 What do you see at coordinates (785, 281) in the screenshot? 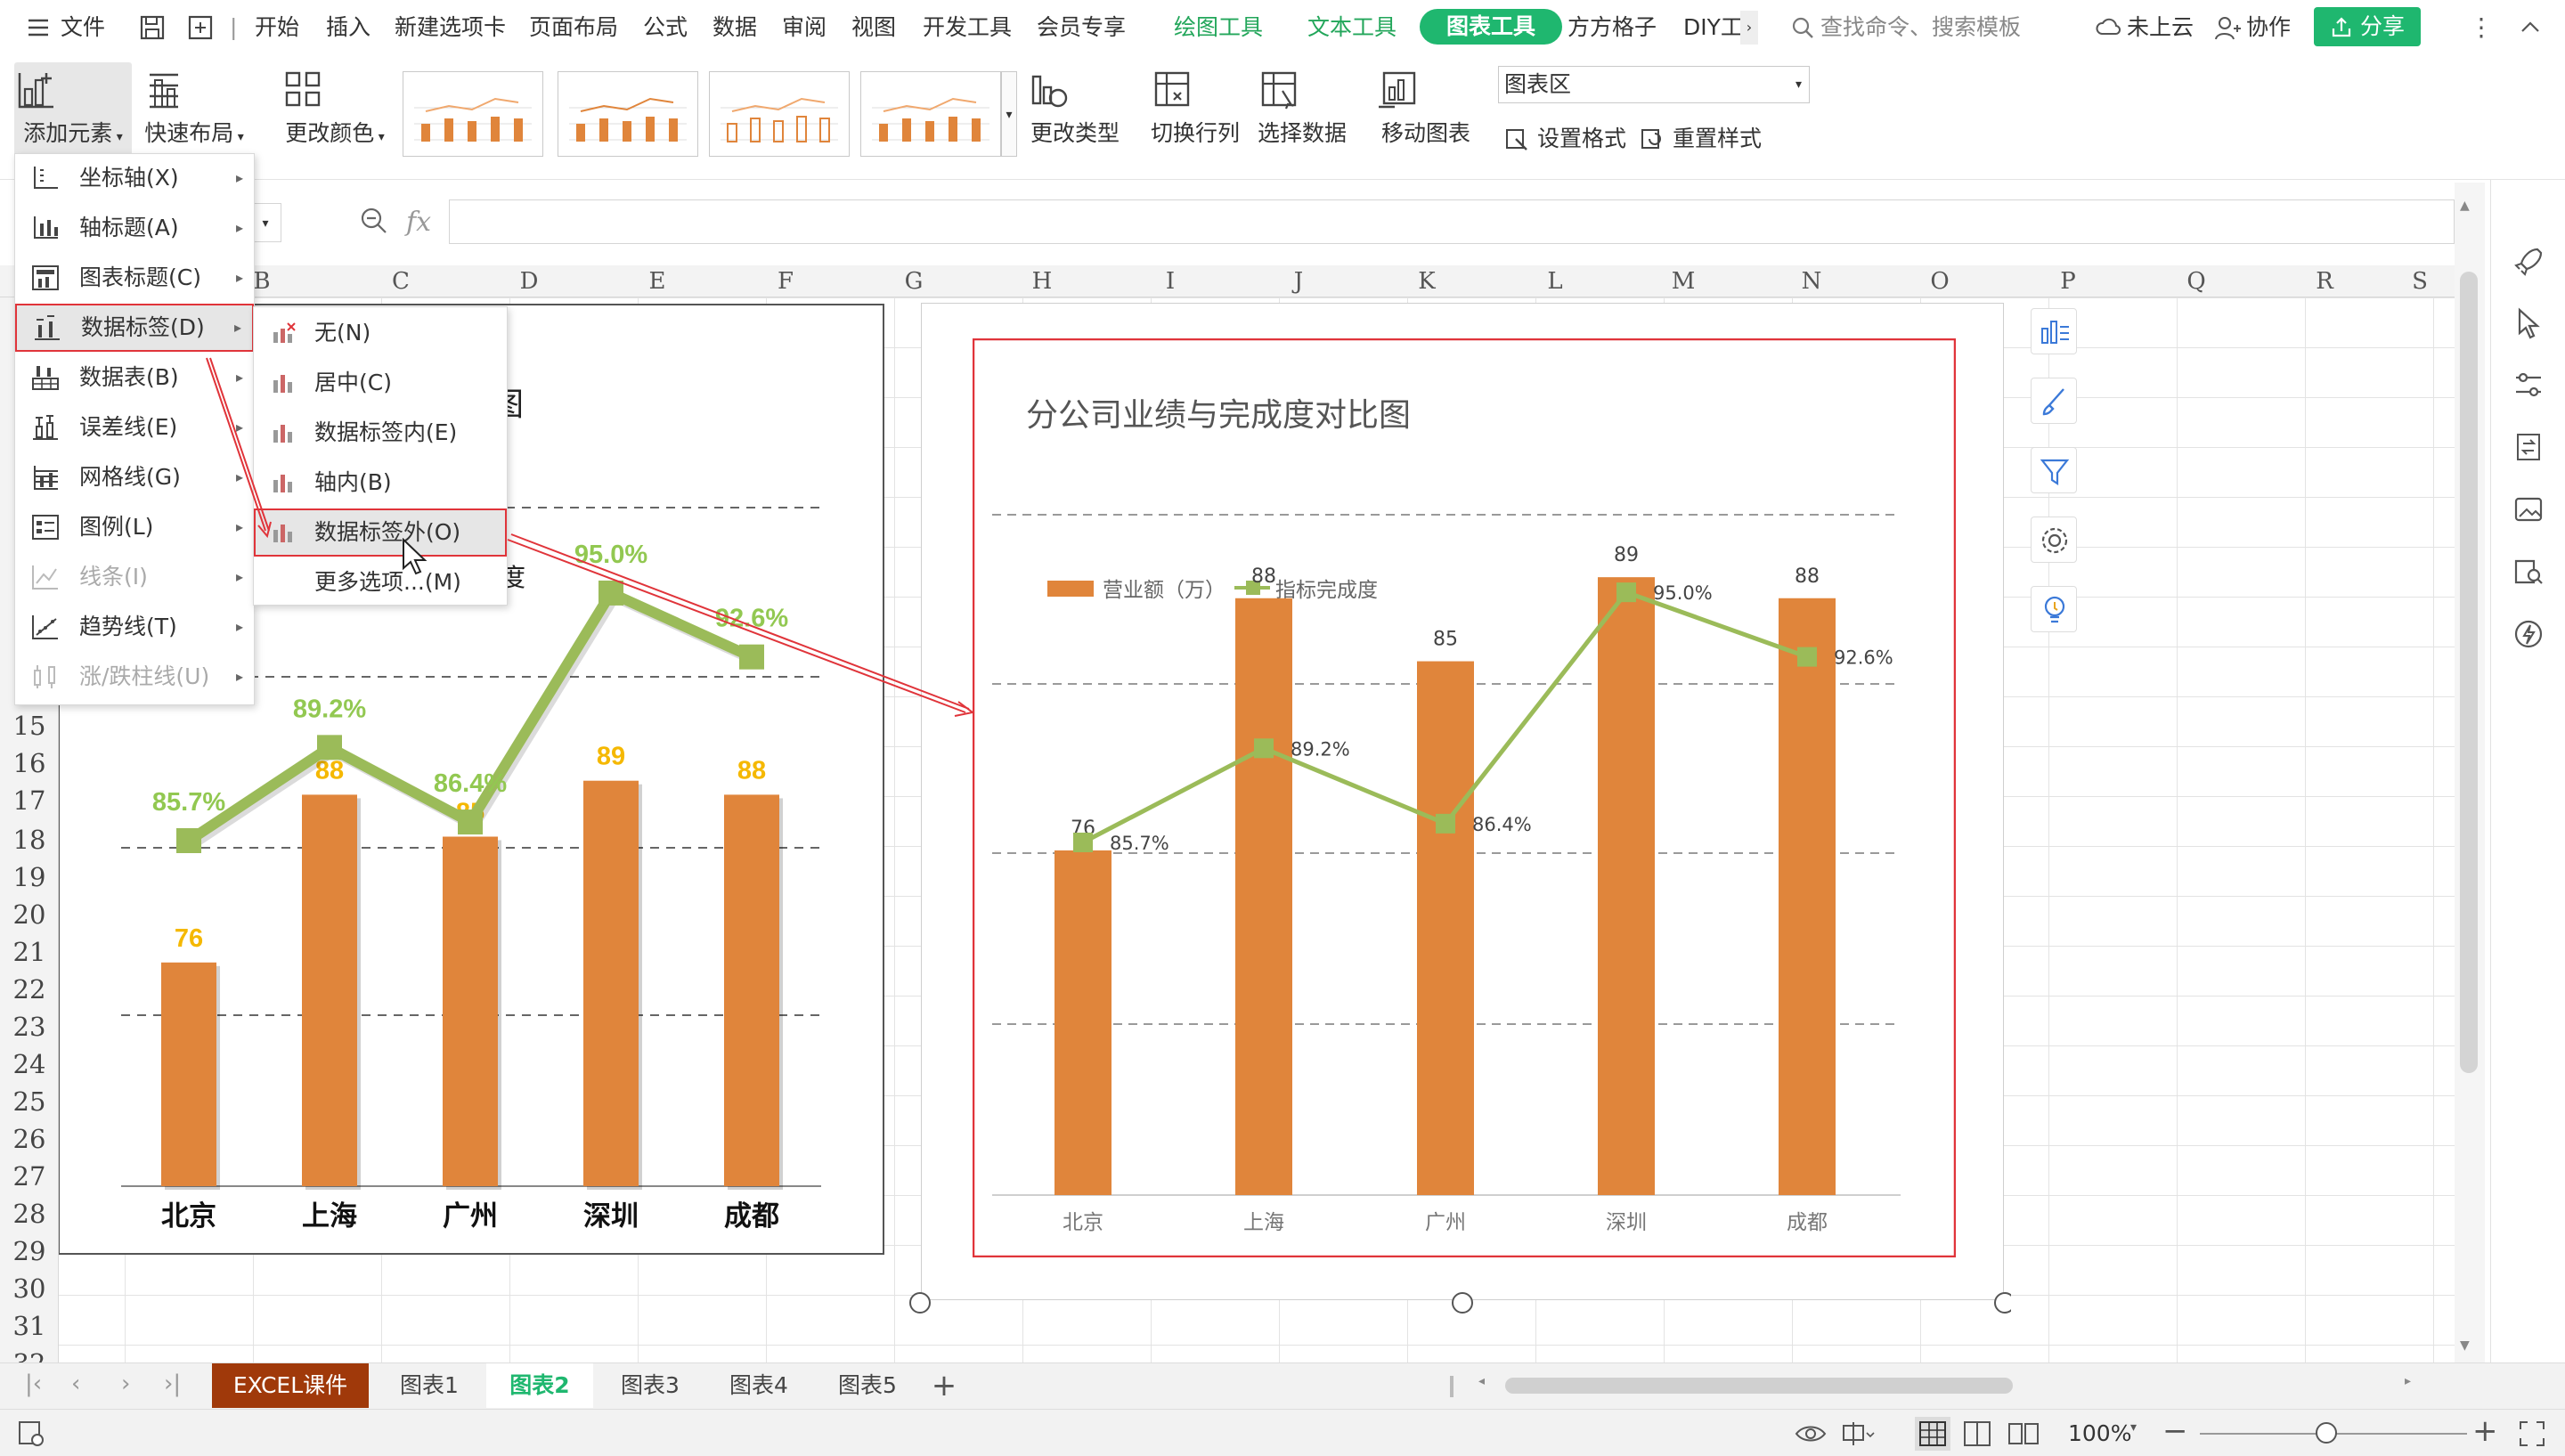
I see `col-header: F` at bounding box center [785, 281].